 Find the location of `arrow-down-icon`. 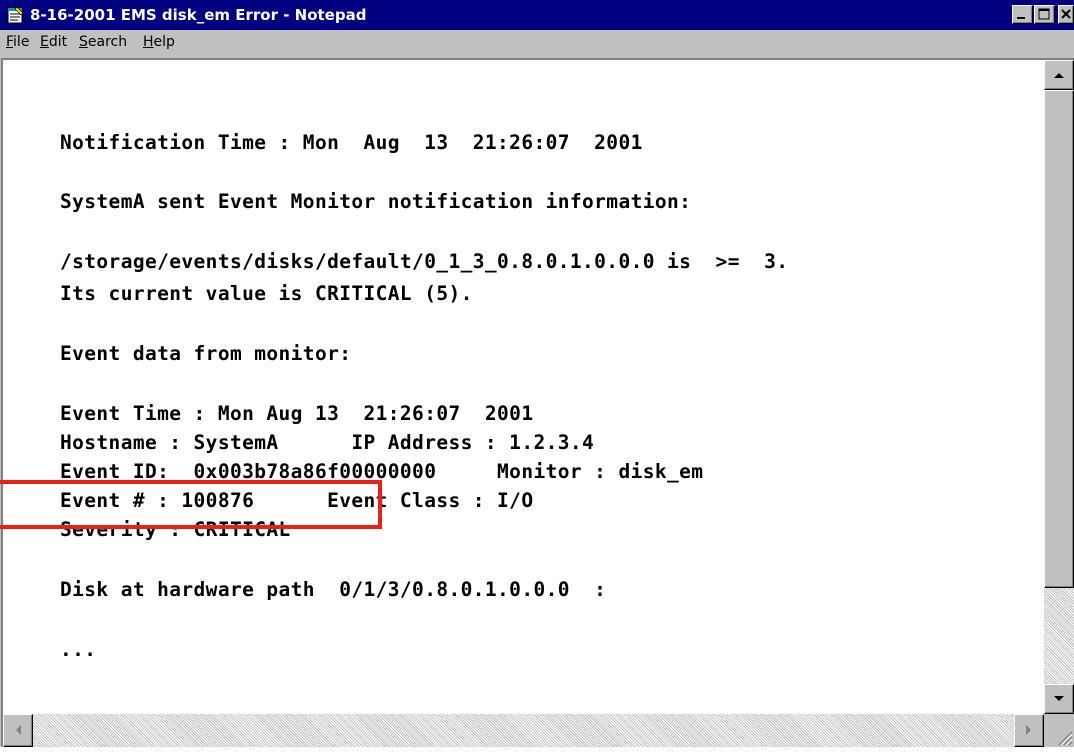

arrow-down-icon is located at coordinates (1059, 698).